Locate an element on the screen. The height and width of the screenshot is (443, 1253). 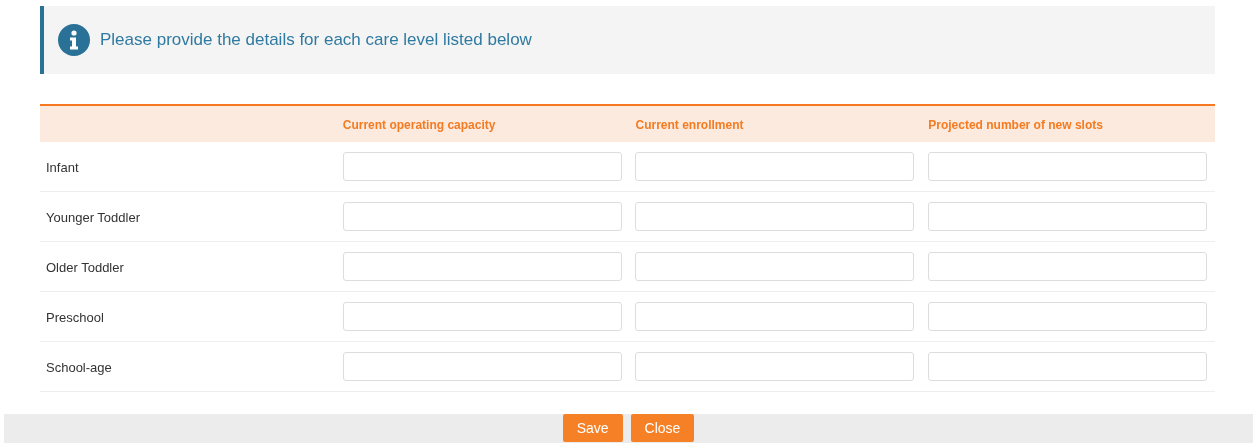
row-label: Preschool is located at coordinates (75, 317).